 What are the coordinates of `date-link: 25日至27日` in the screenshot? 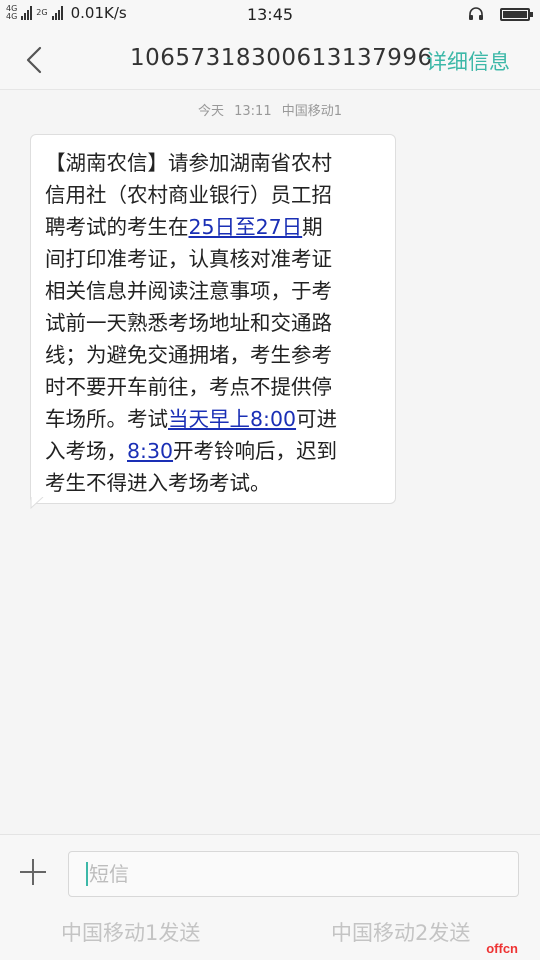 It's located at (246, 227).